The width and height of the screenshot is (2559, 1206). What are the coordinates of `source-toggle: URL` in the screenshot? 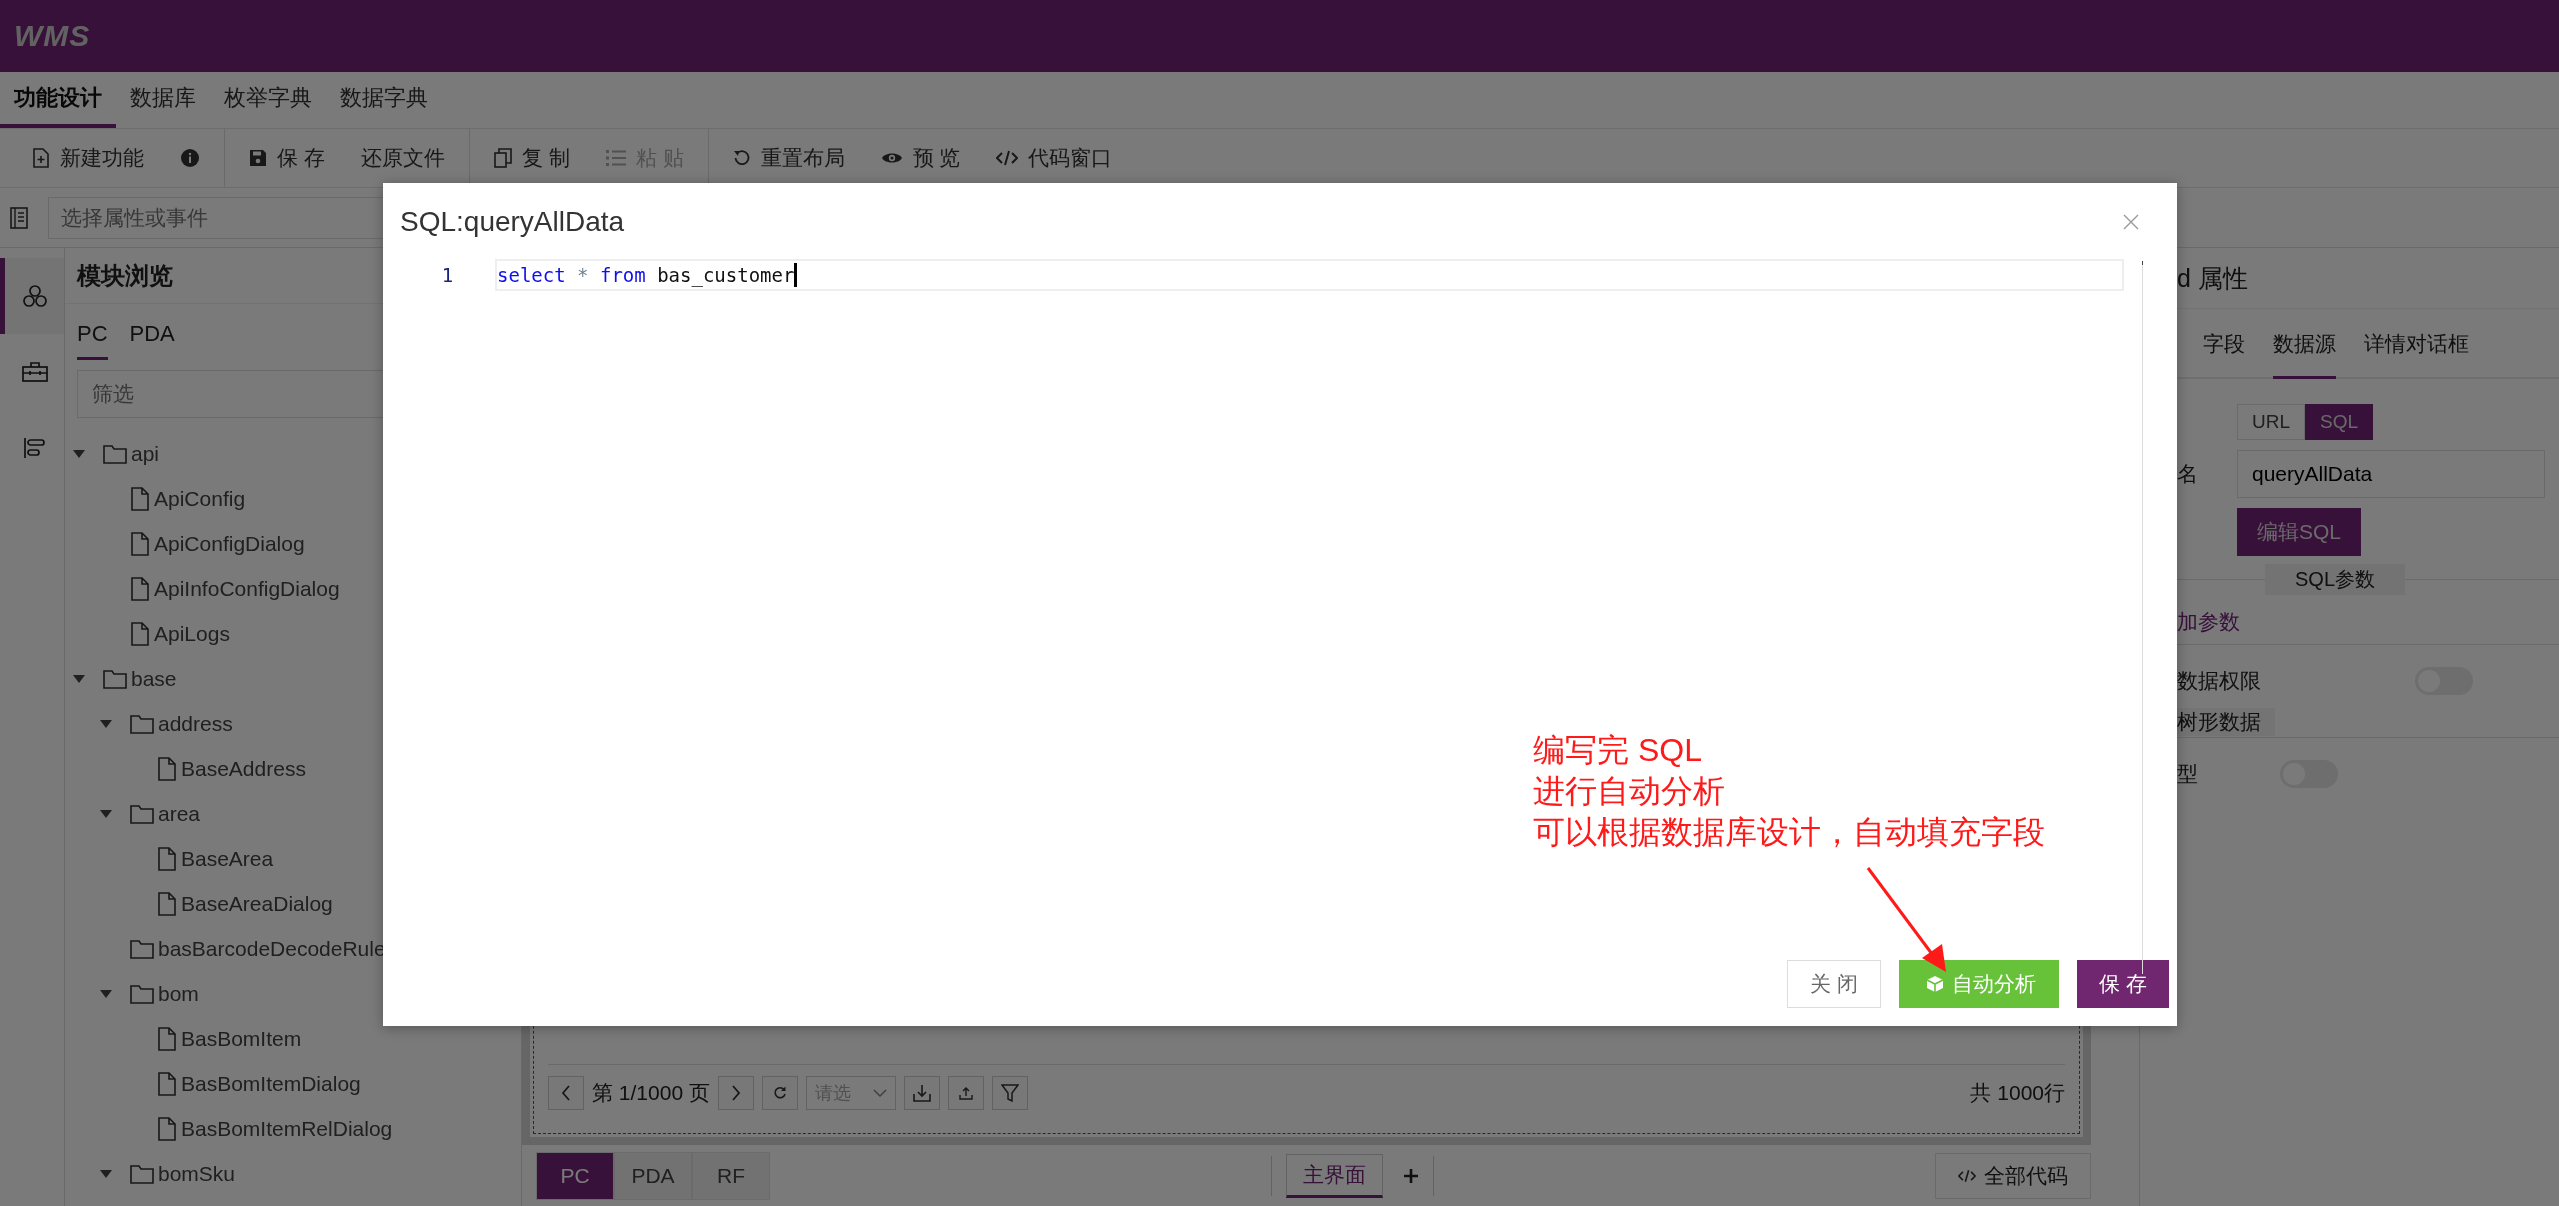 It's located at (2271, 422).